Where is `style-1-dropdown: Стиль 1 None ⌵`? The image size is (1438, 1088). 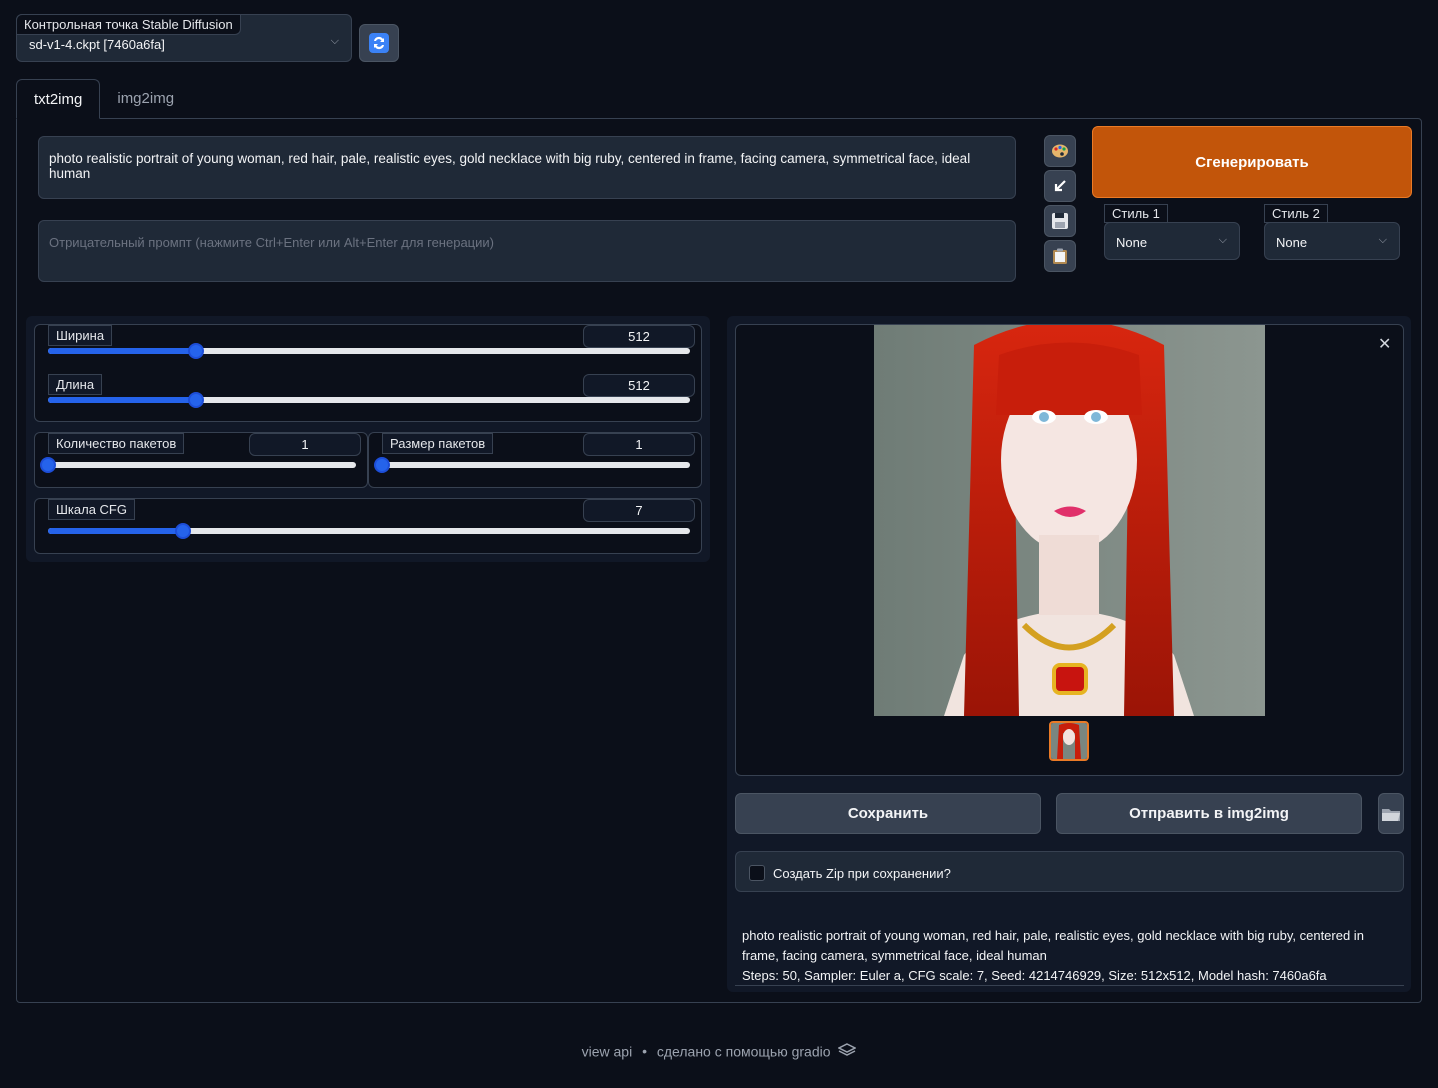
style-1-dropdown: Стиль 1 None ⌵ is located at coordinates (1172, 232).